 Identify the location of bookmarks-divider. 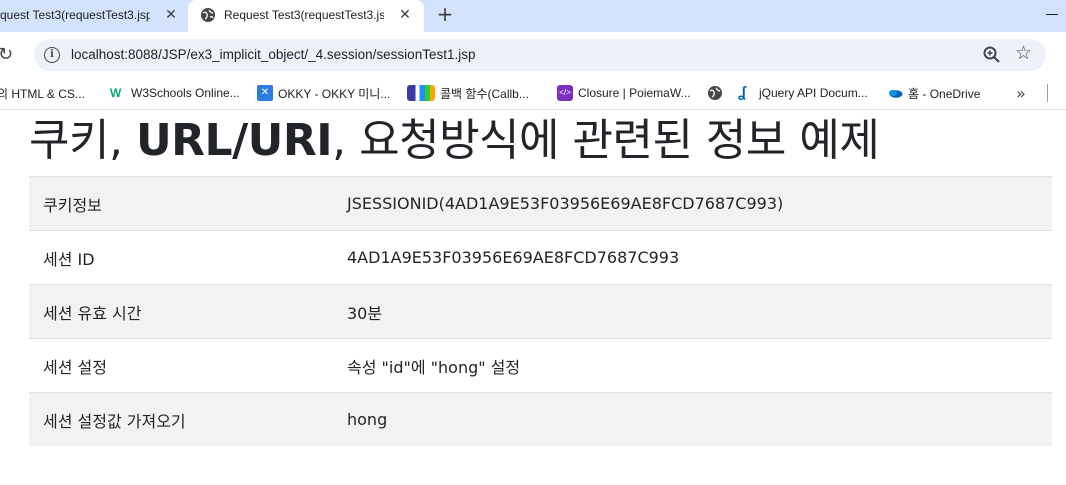
(1047, 93).